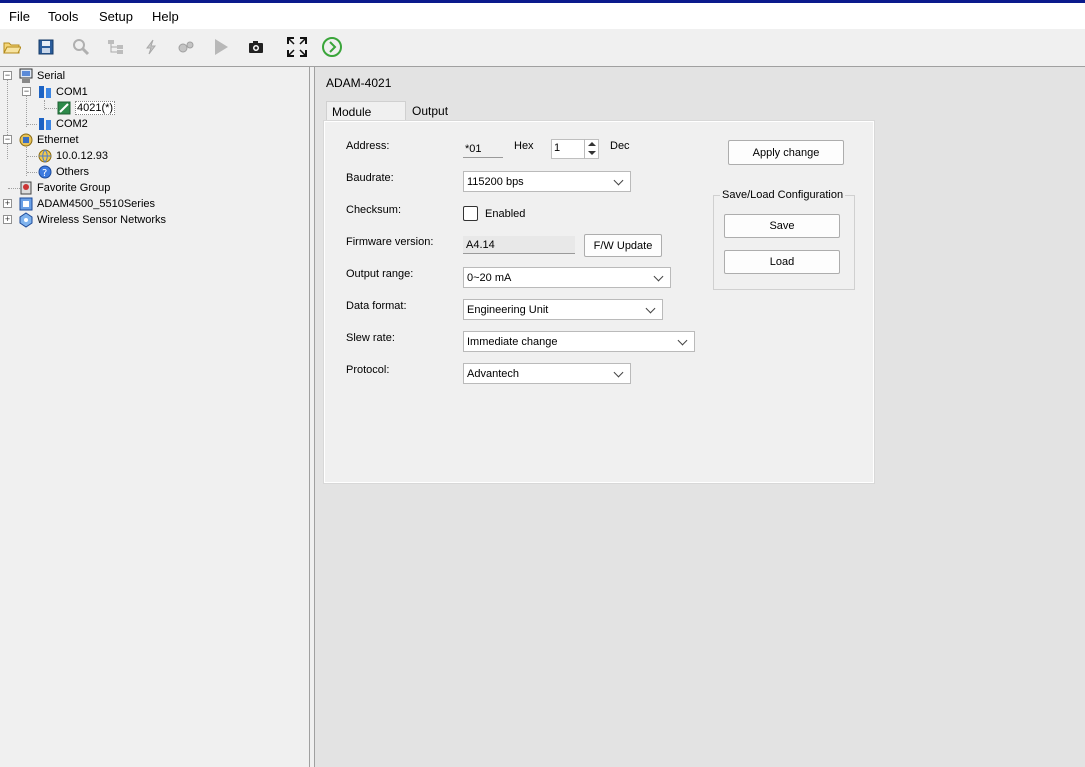 The image size is (1085, 767). I want to click on tree-item-ethernet: Ethernet, so click(48, 140).